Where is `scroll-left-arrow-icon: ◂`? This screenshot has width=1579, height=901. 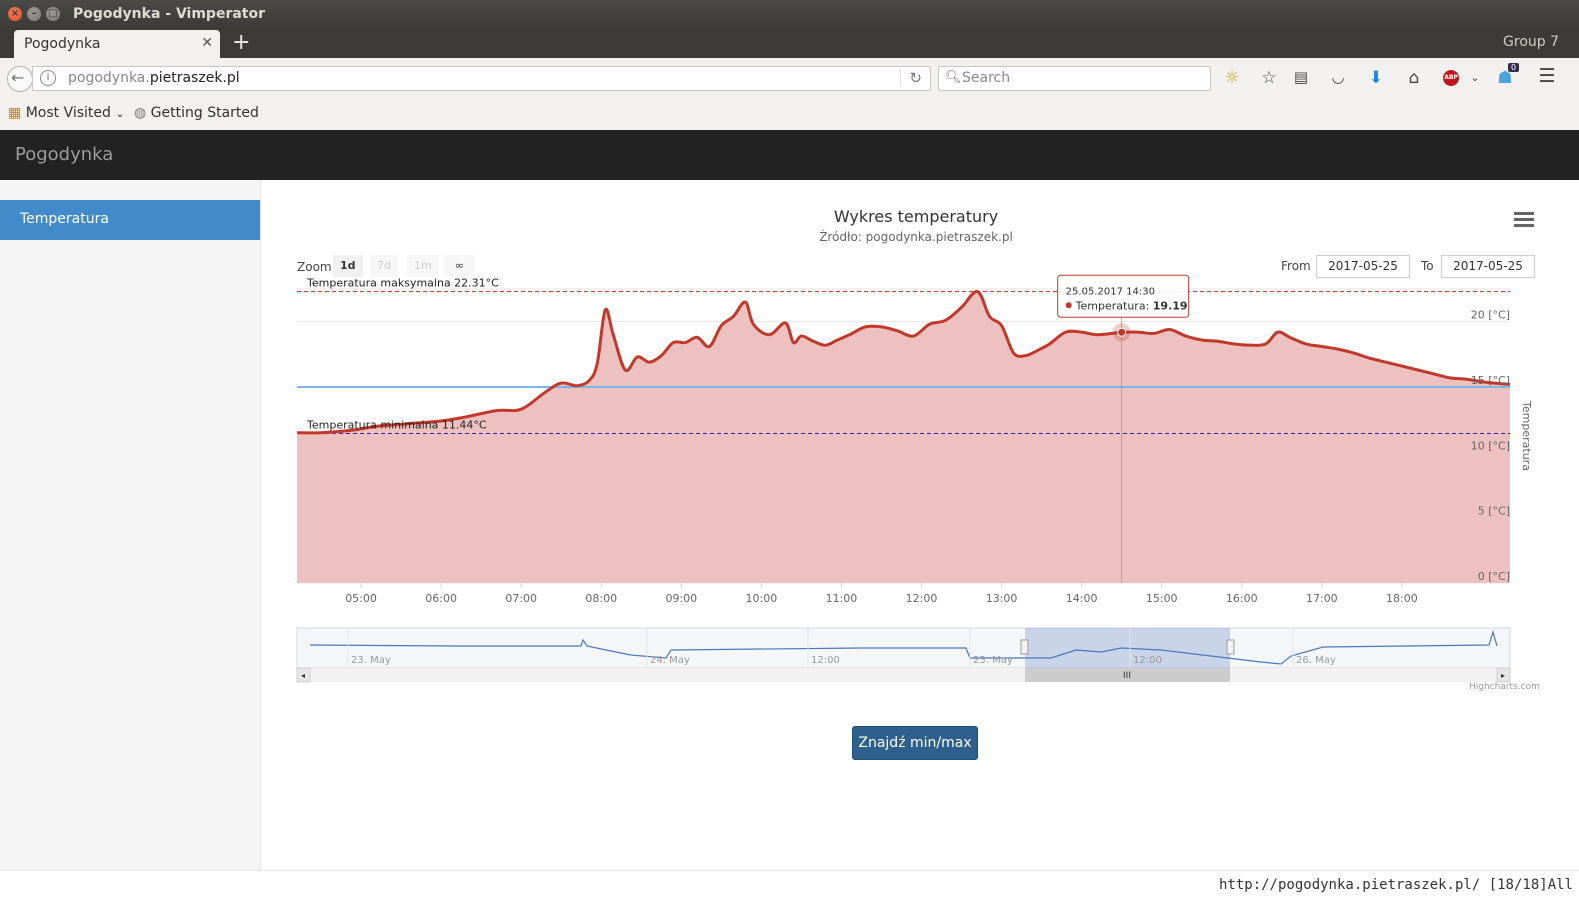
scroll-left-arrow-icon: ◂ is located at coordinates (303, 675).